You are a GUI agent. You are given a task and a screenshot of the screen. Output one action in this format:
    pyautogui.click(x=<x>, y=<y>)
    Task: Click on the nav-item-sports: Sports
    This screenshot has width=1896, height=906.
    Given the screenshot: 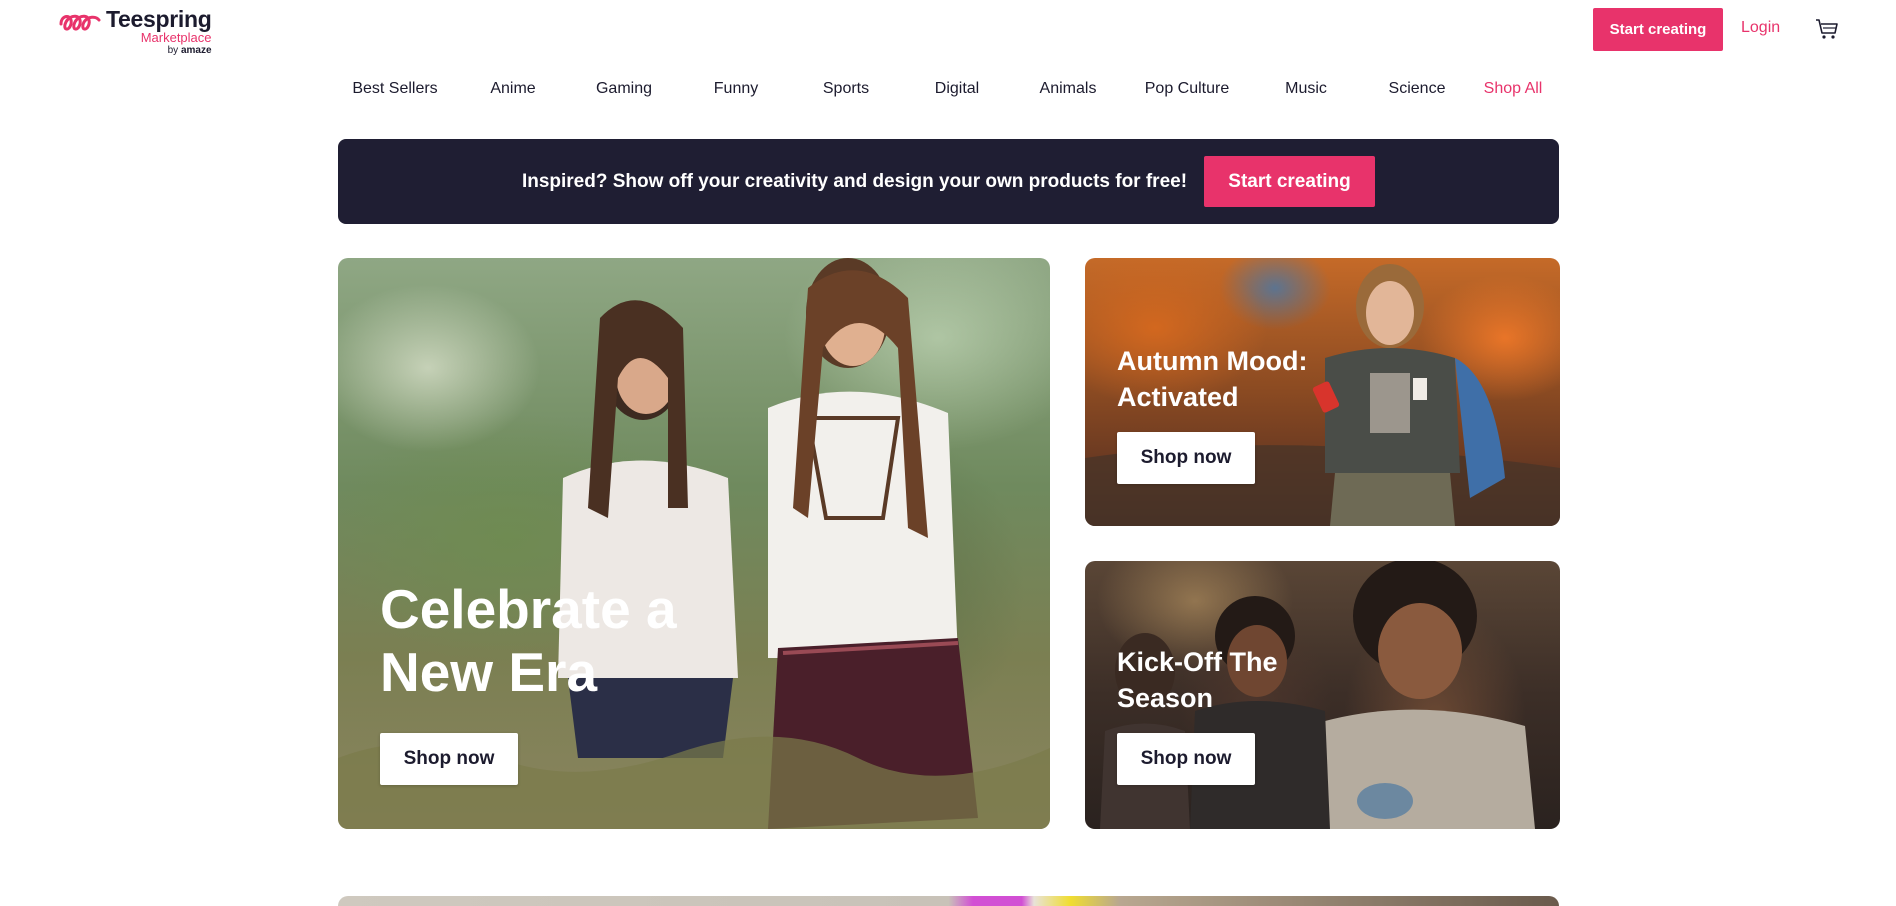 What is the action you would take?
    pyautogui.click(x=846, y=89)
    